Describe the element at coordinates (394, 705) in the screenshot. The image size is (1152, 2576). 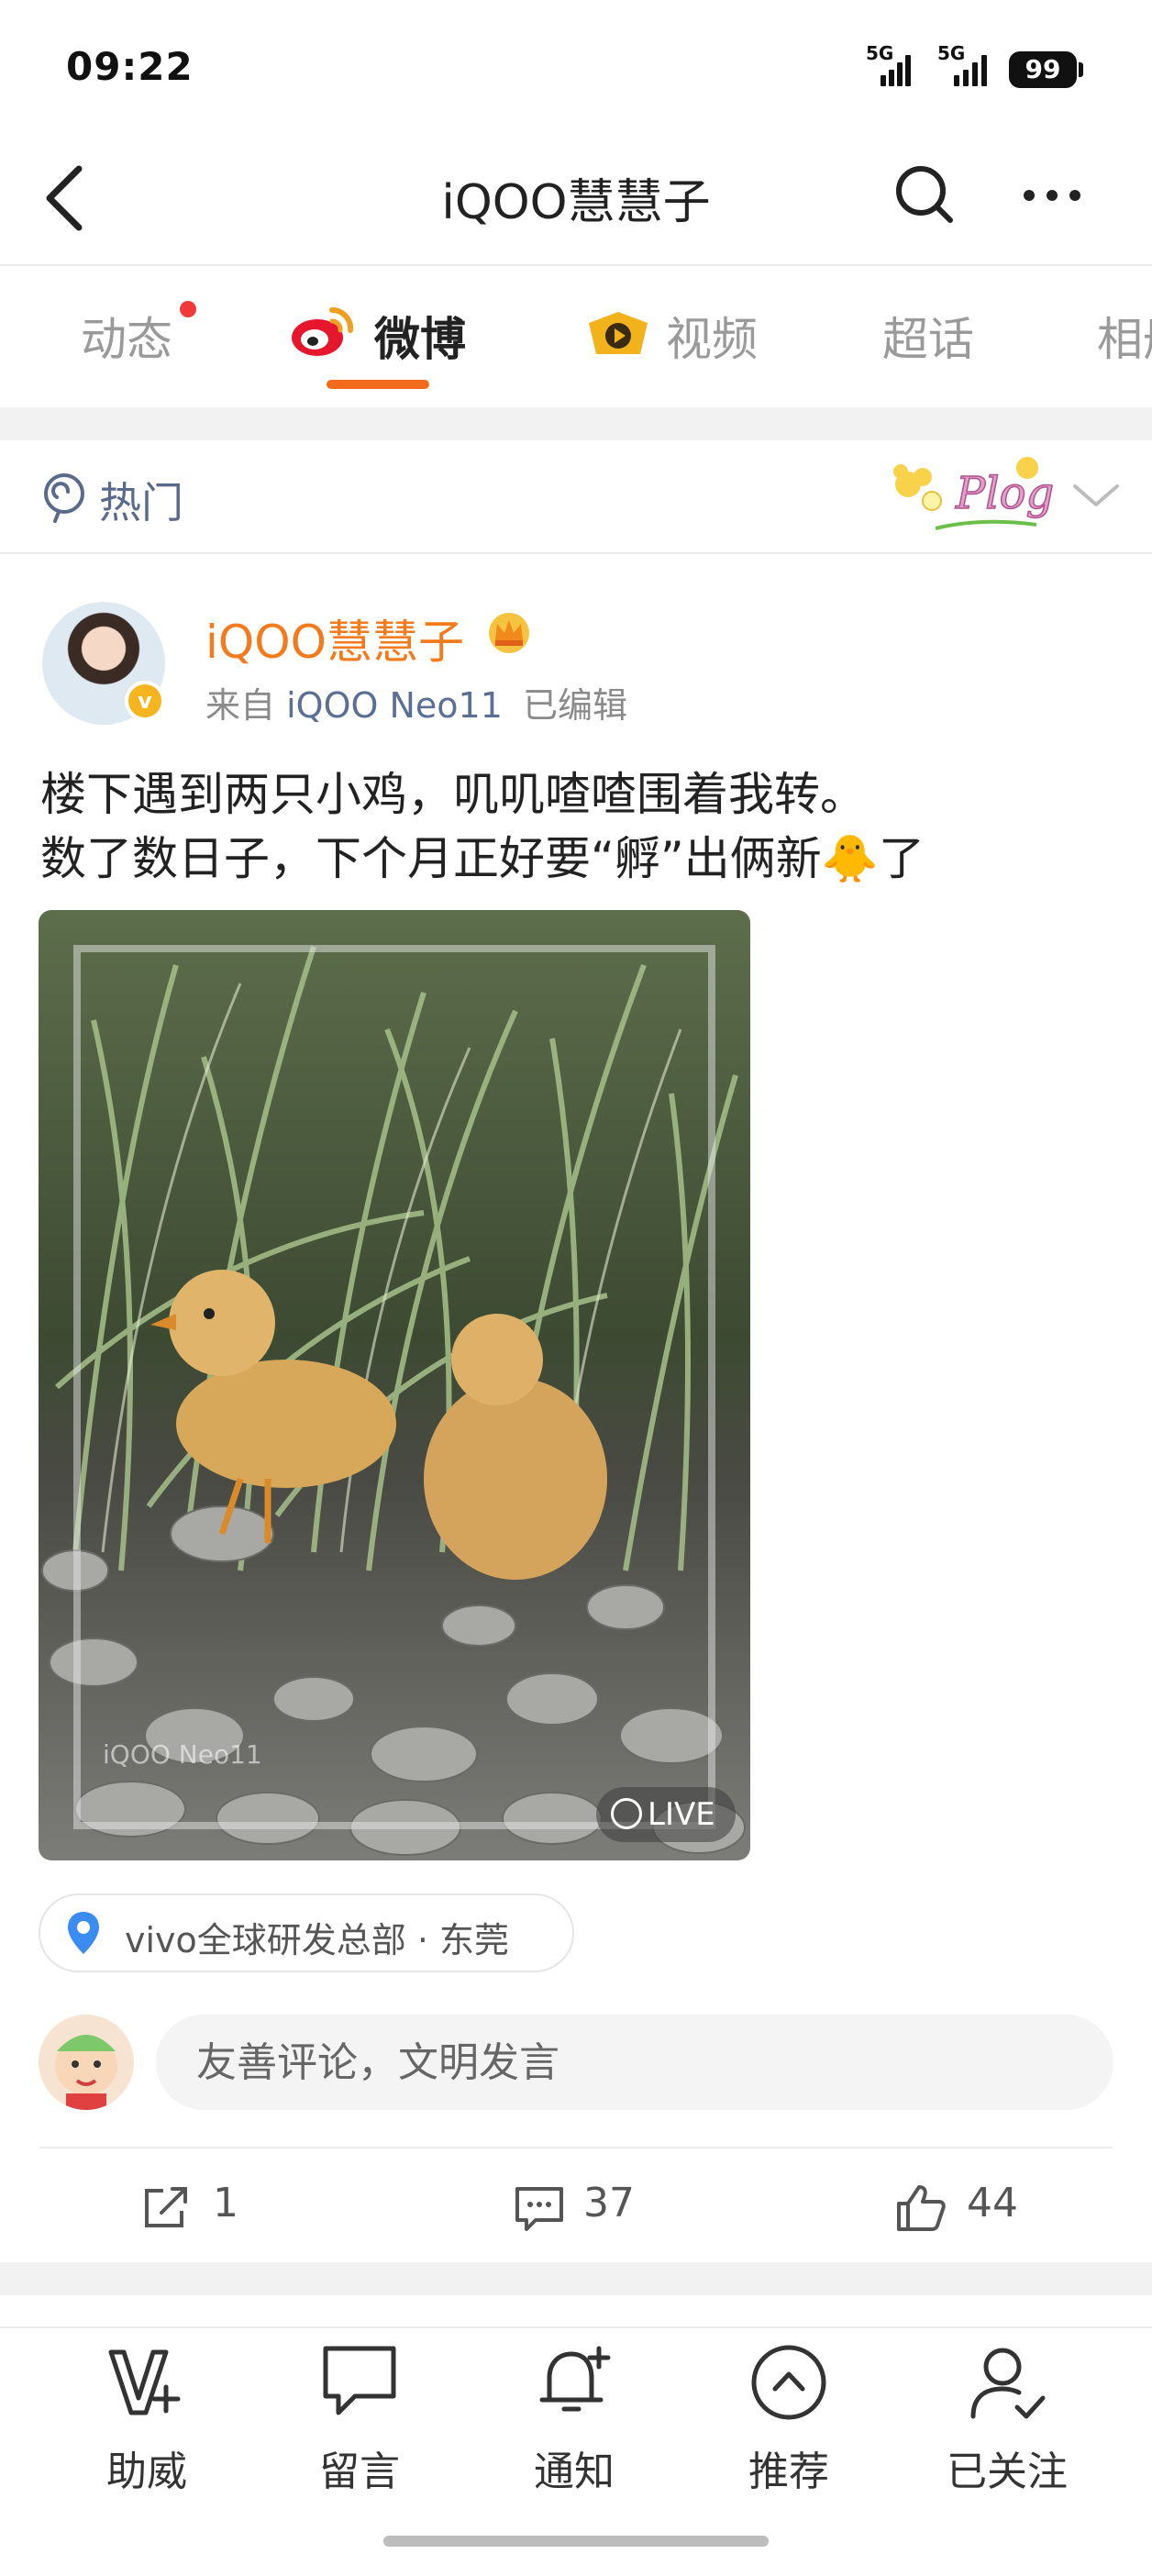
I see `source-device: iQOO Neo11` at that location.